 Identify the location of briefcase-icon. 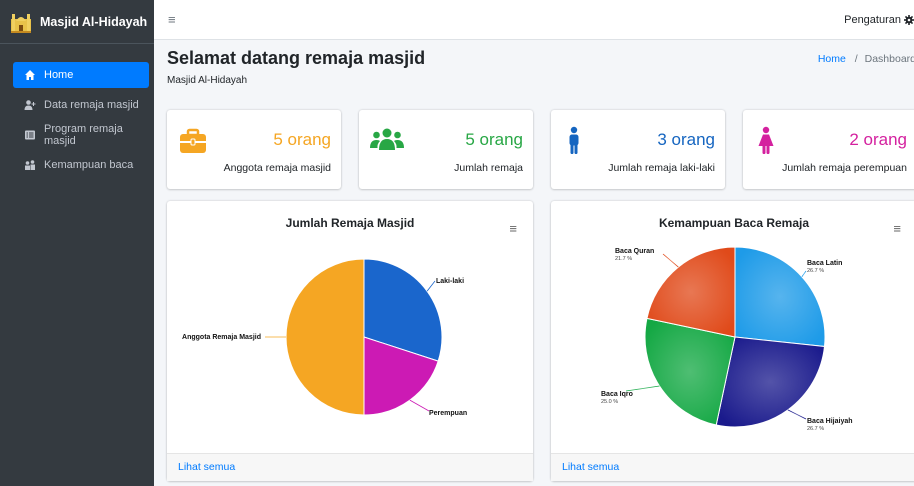
(193, 140).